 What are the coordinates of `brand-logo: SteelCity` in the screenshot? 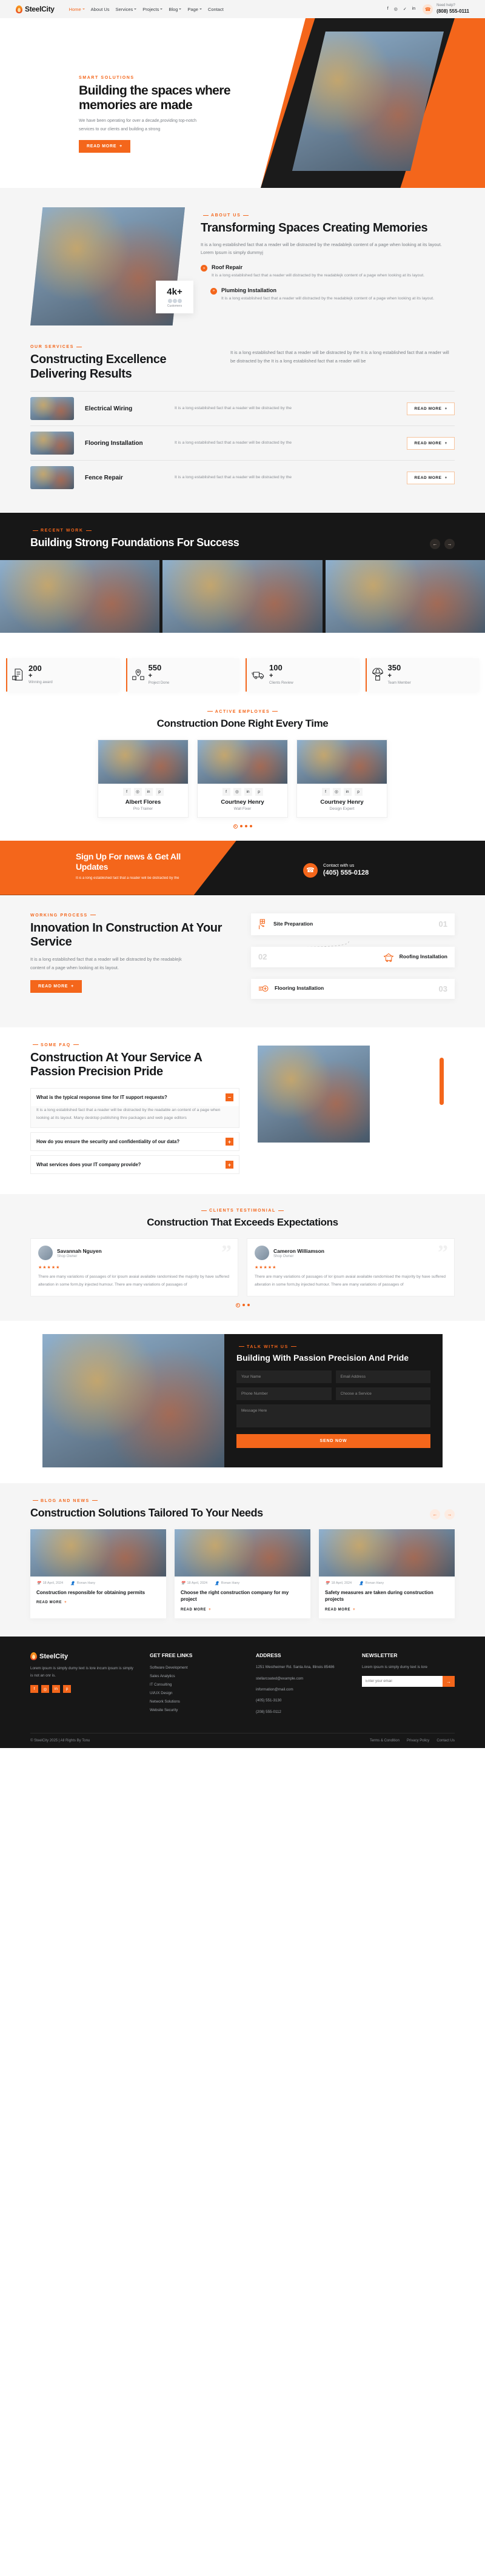 It's located at (35, 9).